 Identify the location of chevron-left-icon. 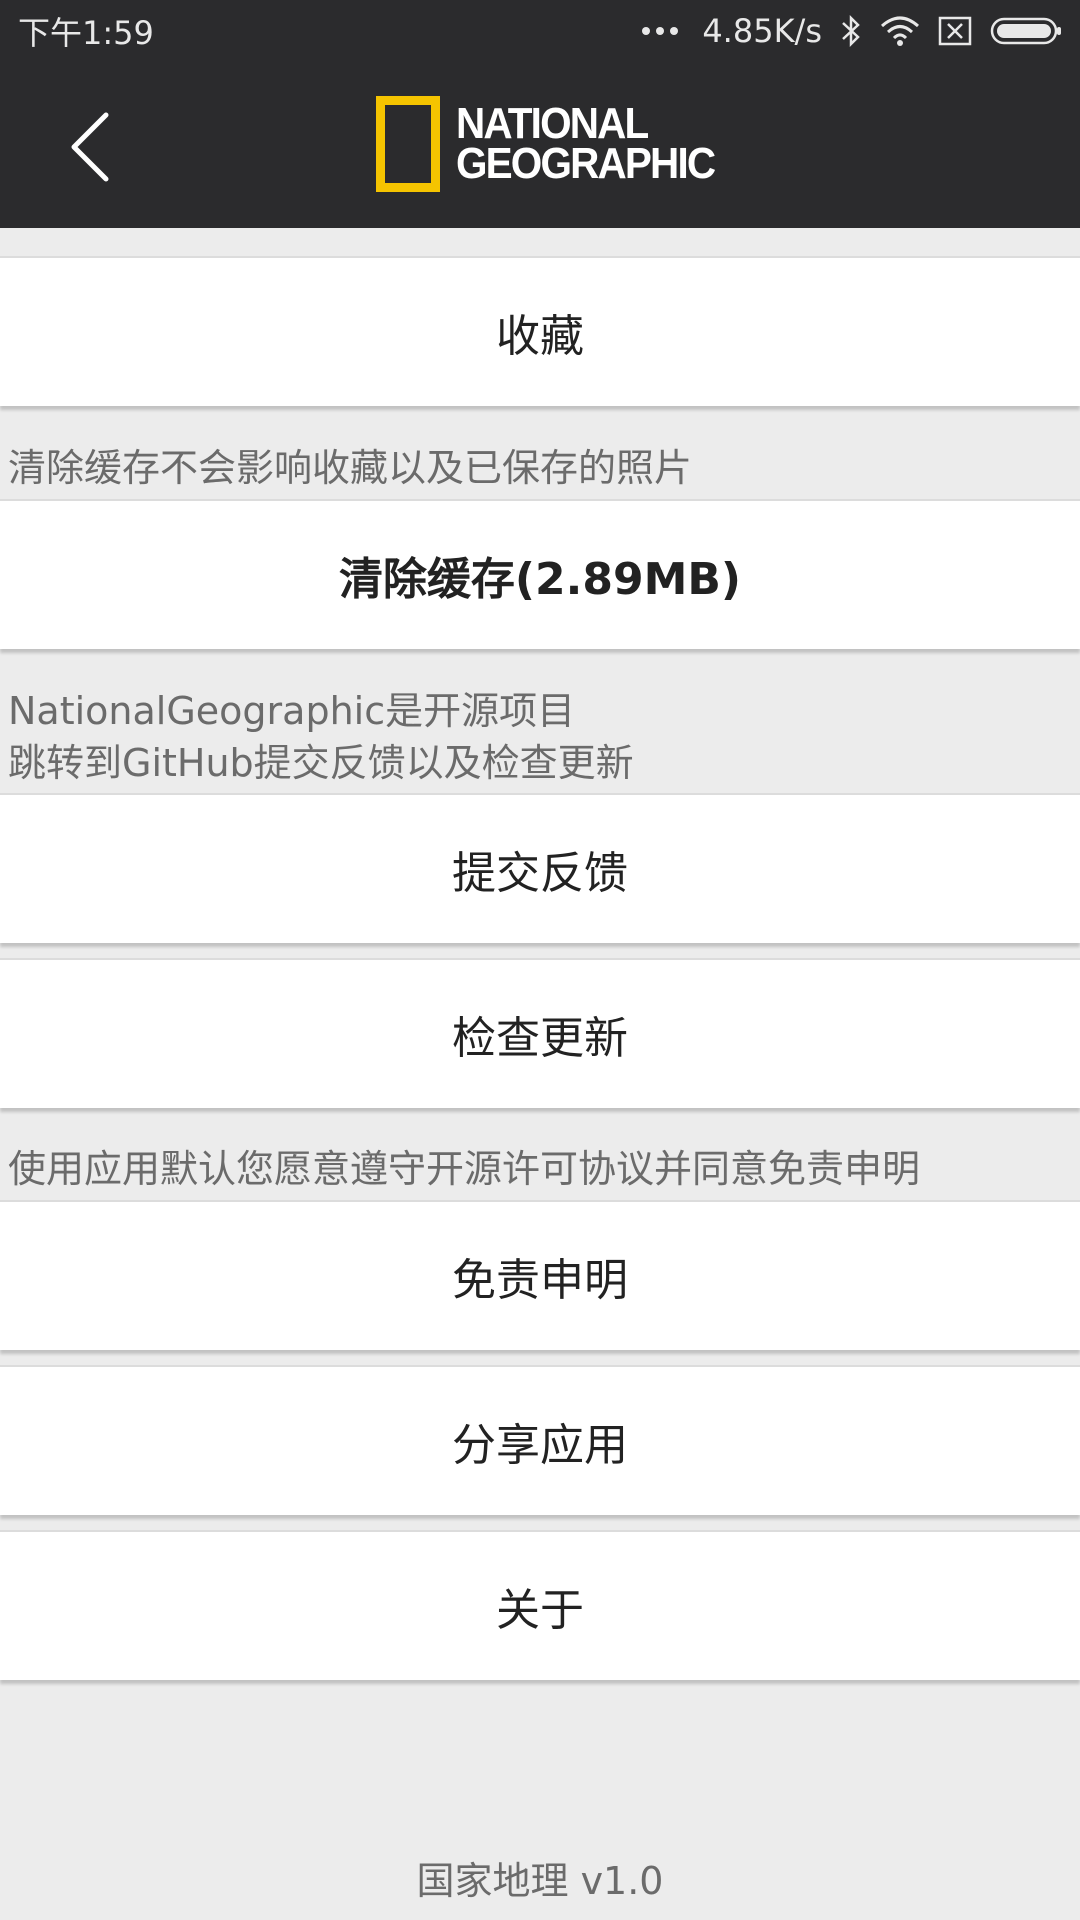
(90, 147).